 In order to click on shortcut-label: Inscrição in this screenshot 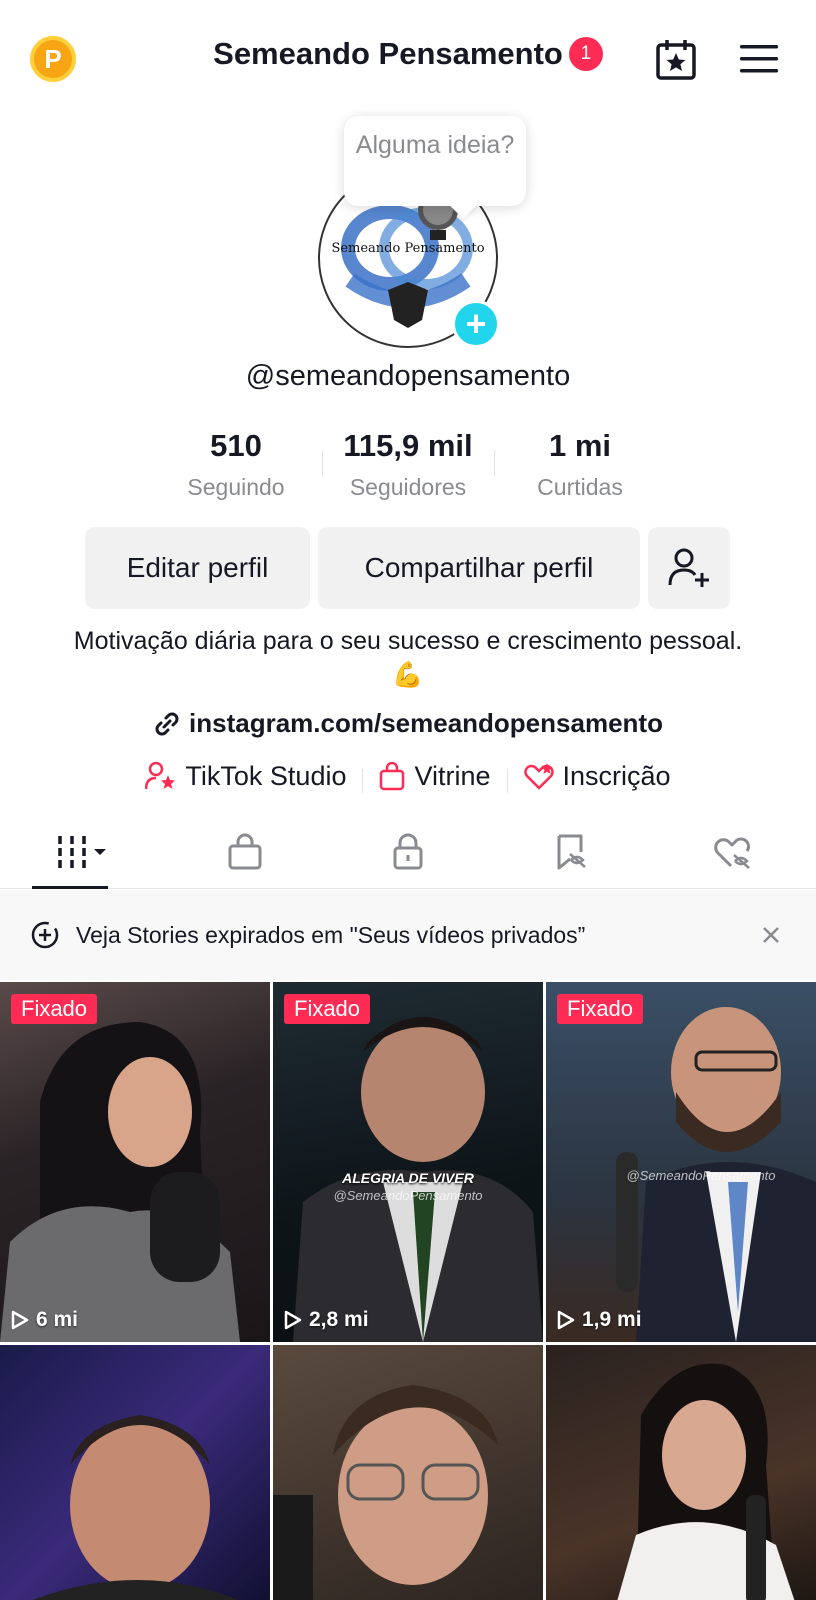, I will do `click(616, 775)`.